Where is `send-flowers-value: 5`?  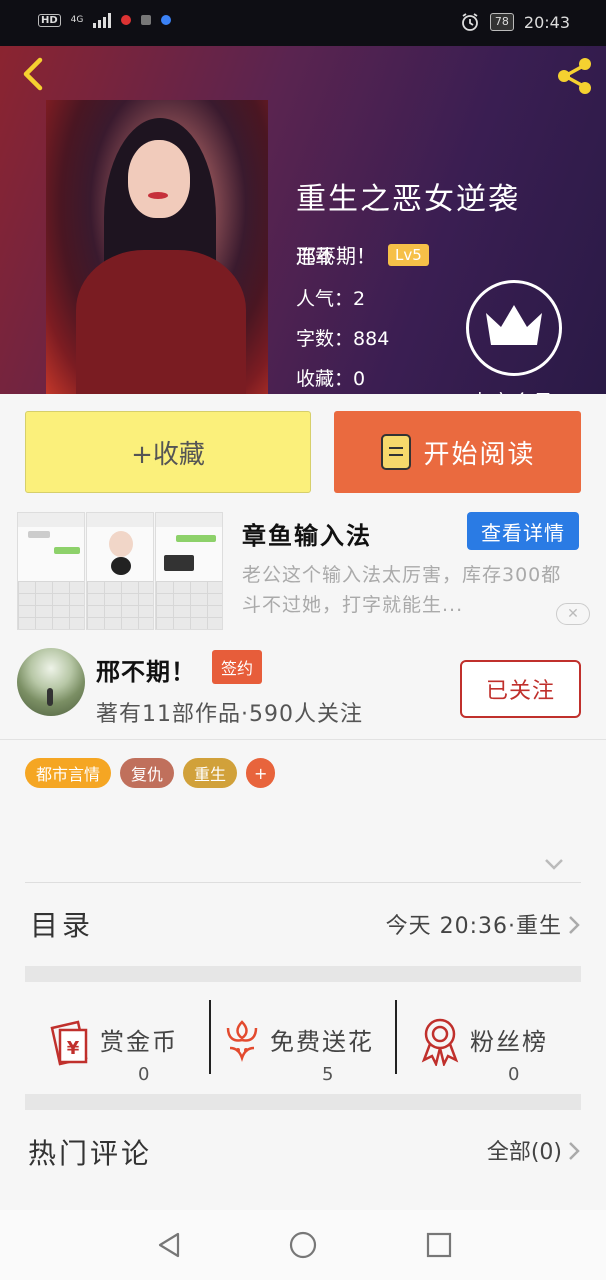
send-flowers-value: 5 is located at coordinates (328, 1074).